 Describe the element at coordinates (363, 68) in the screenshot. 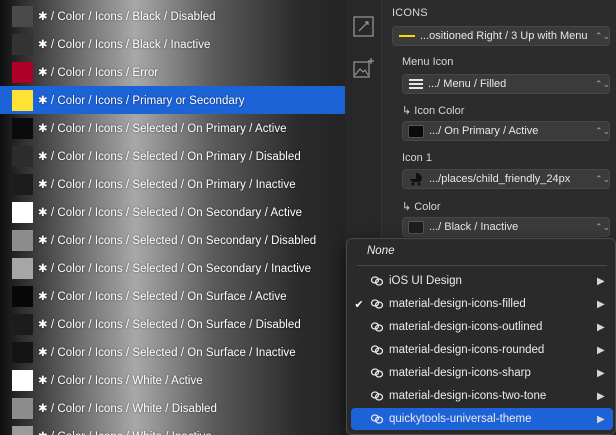

I see `add-image-icon` at that location.